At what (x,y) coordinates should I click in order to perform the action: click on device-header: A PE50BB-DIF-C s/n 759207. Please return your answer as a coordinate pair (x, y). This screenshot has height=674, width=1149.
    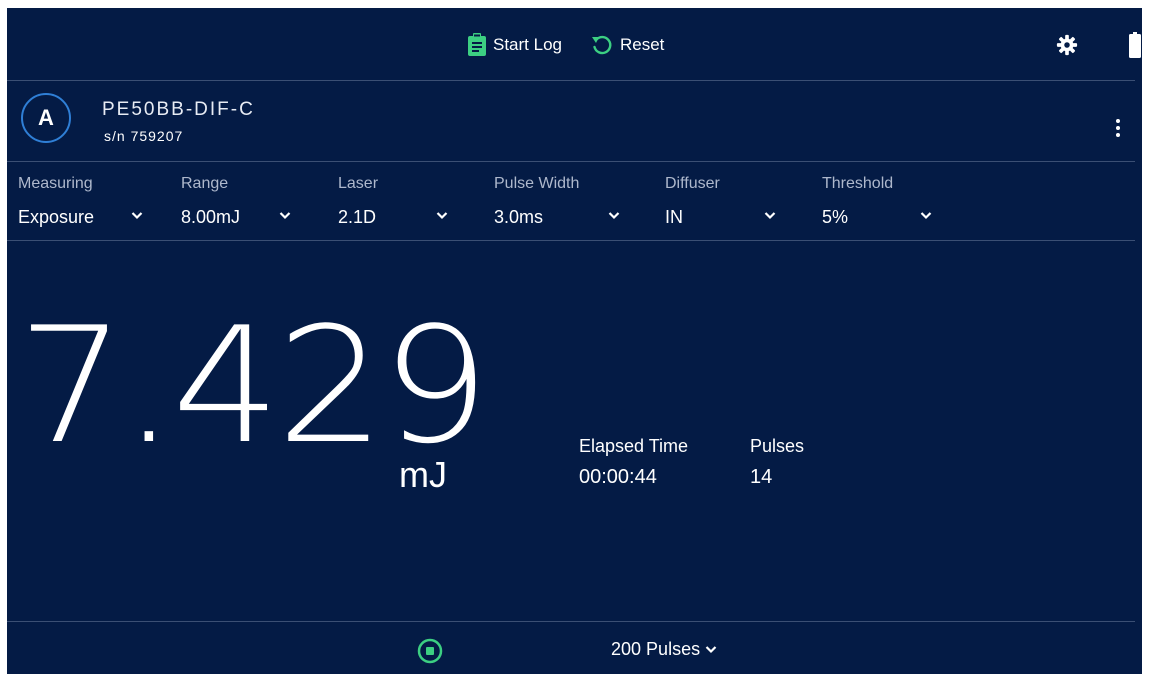
    Looking at the image, I should click on (574, 121).